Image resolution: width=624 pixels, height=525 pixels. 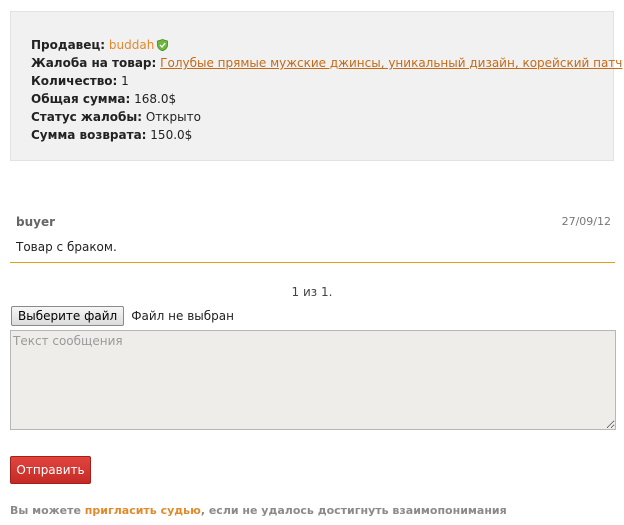 What do you see at coordinates (182, 316) in the screenshot?
I see `file-status: Файл не выбран` at bounding box center [182, 316].